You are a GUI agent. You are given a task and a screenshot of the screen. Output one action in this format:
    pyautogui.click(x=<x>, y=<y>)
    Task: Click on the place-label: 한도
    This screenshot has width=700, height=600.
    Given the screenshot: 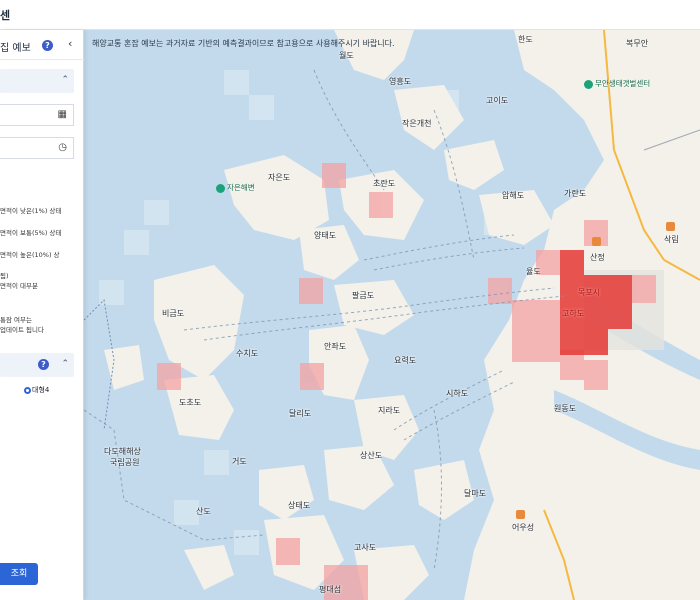 What is the action you would take?
    pyautogui.click(x=525, y=39)
    